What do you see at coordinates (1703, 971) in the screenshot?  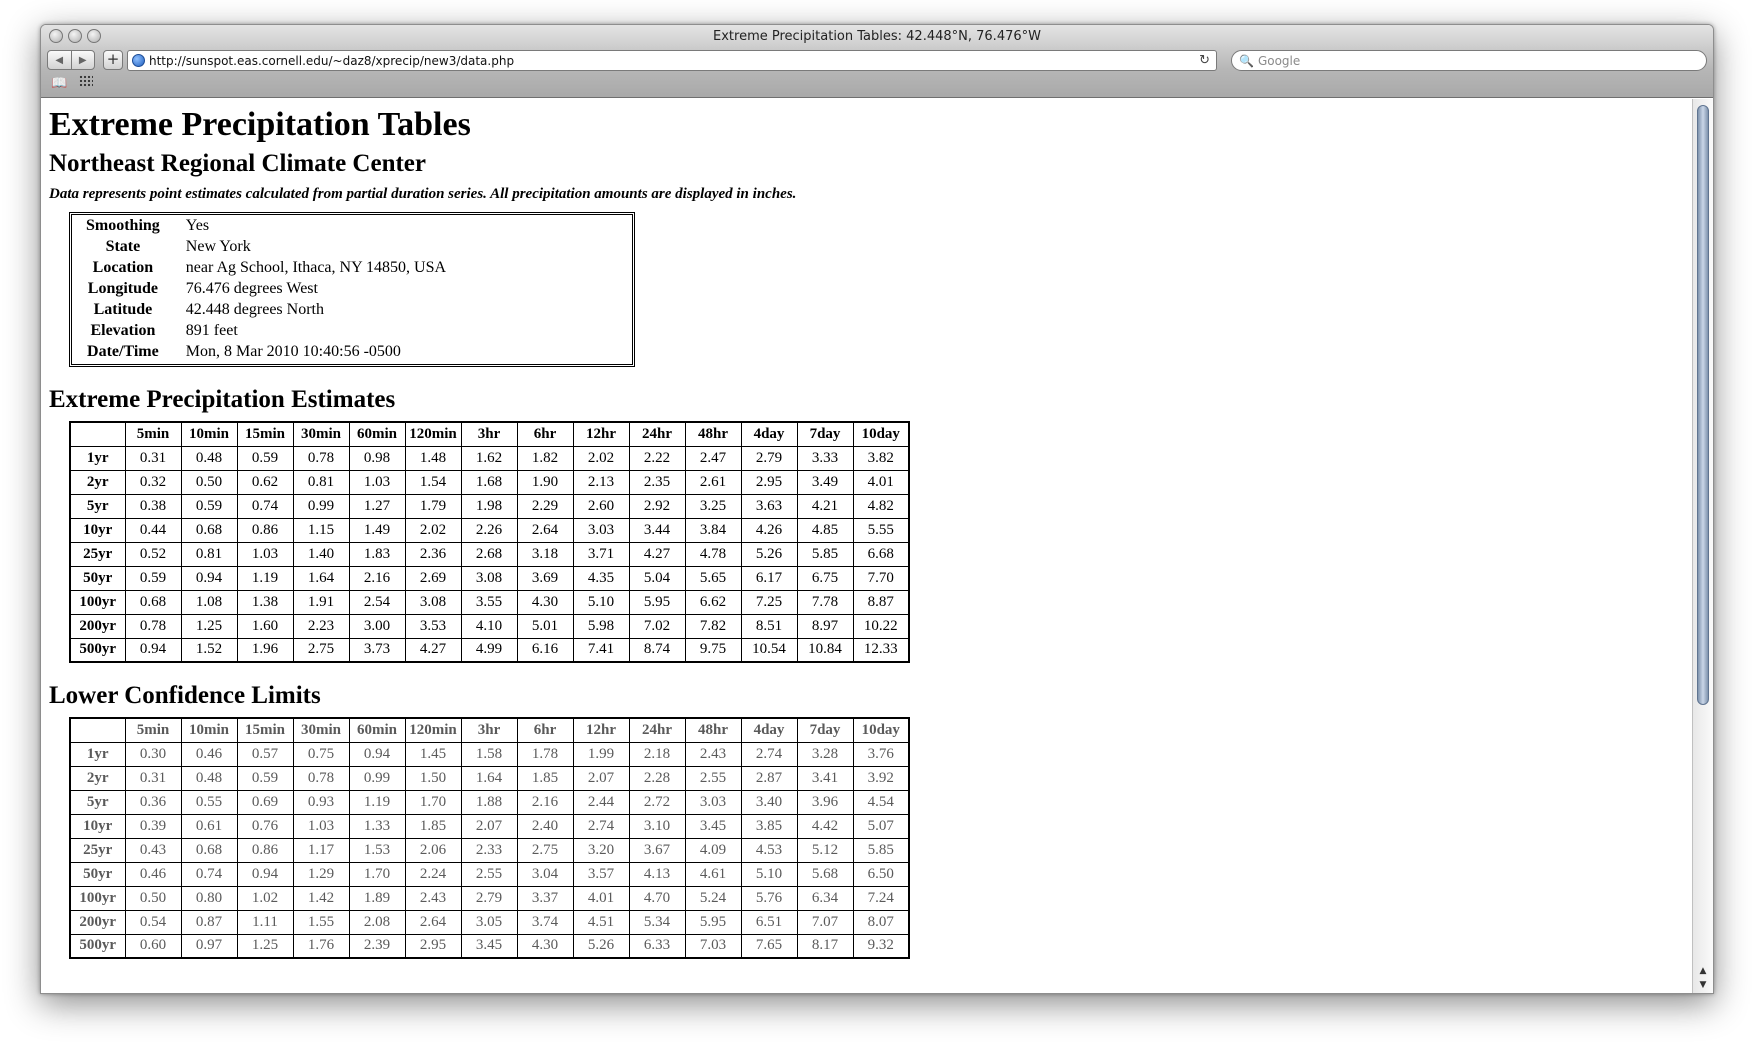 I see `scroll-up-arrow-icon: ▲` at bounding box center [1703, 971].